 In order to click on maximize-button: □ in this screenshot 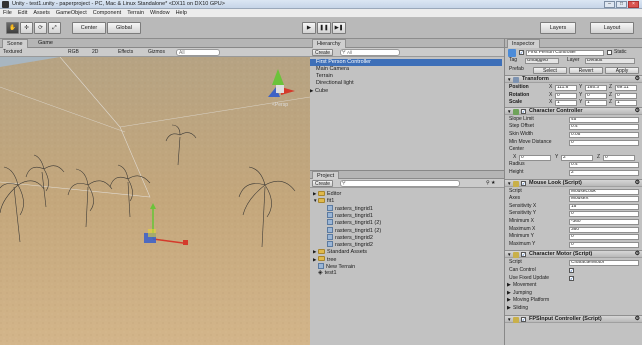, I will do `click(621, 4)`.